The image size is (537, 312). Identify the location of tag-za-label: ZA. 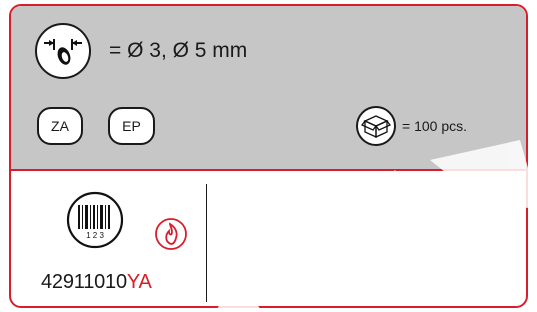
(60, 126).